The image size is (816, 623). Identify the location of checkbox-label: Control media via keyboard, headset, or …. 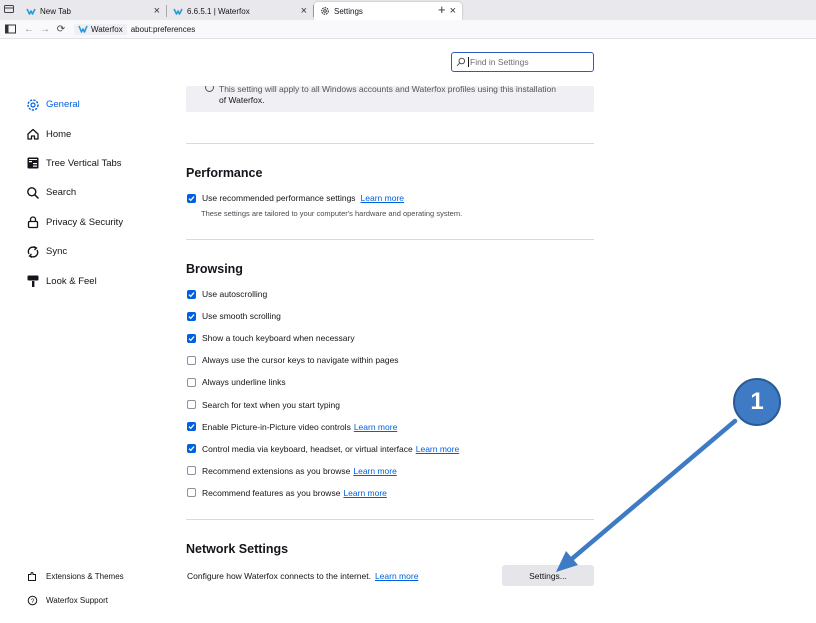
(307, 448).